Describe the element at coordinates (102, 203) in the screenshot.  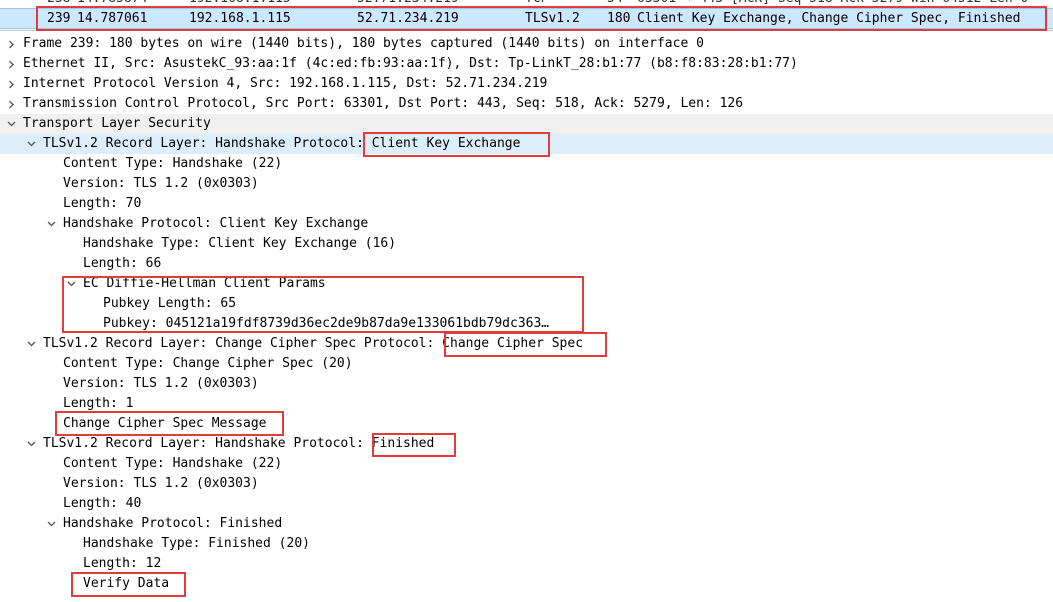
I see `tree-item-label: Length: 70` at that location.